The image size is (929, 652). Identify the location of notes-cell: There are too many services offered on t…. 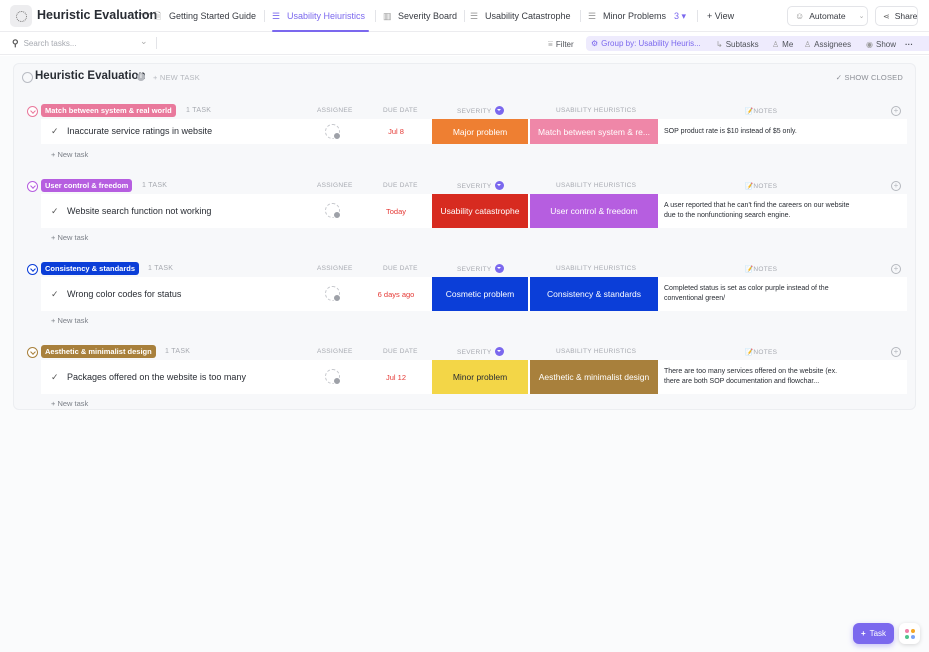
(759, 377).